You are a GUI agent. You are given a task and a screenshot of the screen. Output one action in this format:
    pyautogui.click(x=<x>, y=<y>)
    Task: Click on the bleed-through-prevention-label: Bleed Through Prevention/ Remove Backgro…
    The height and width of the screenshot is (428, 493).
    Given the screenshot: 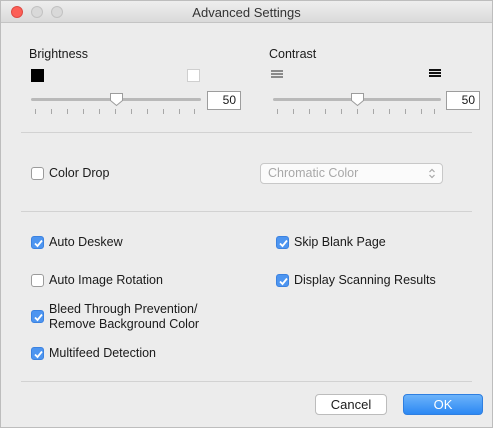 What is the action you would take?
    pyautogui.click(x=124, y=317)
    